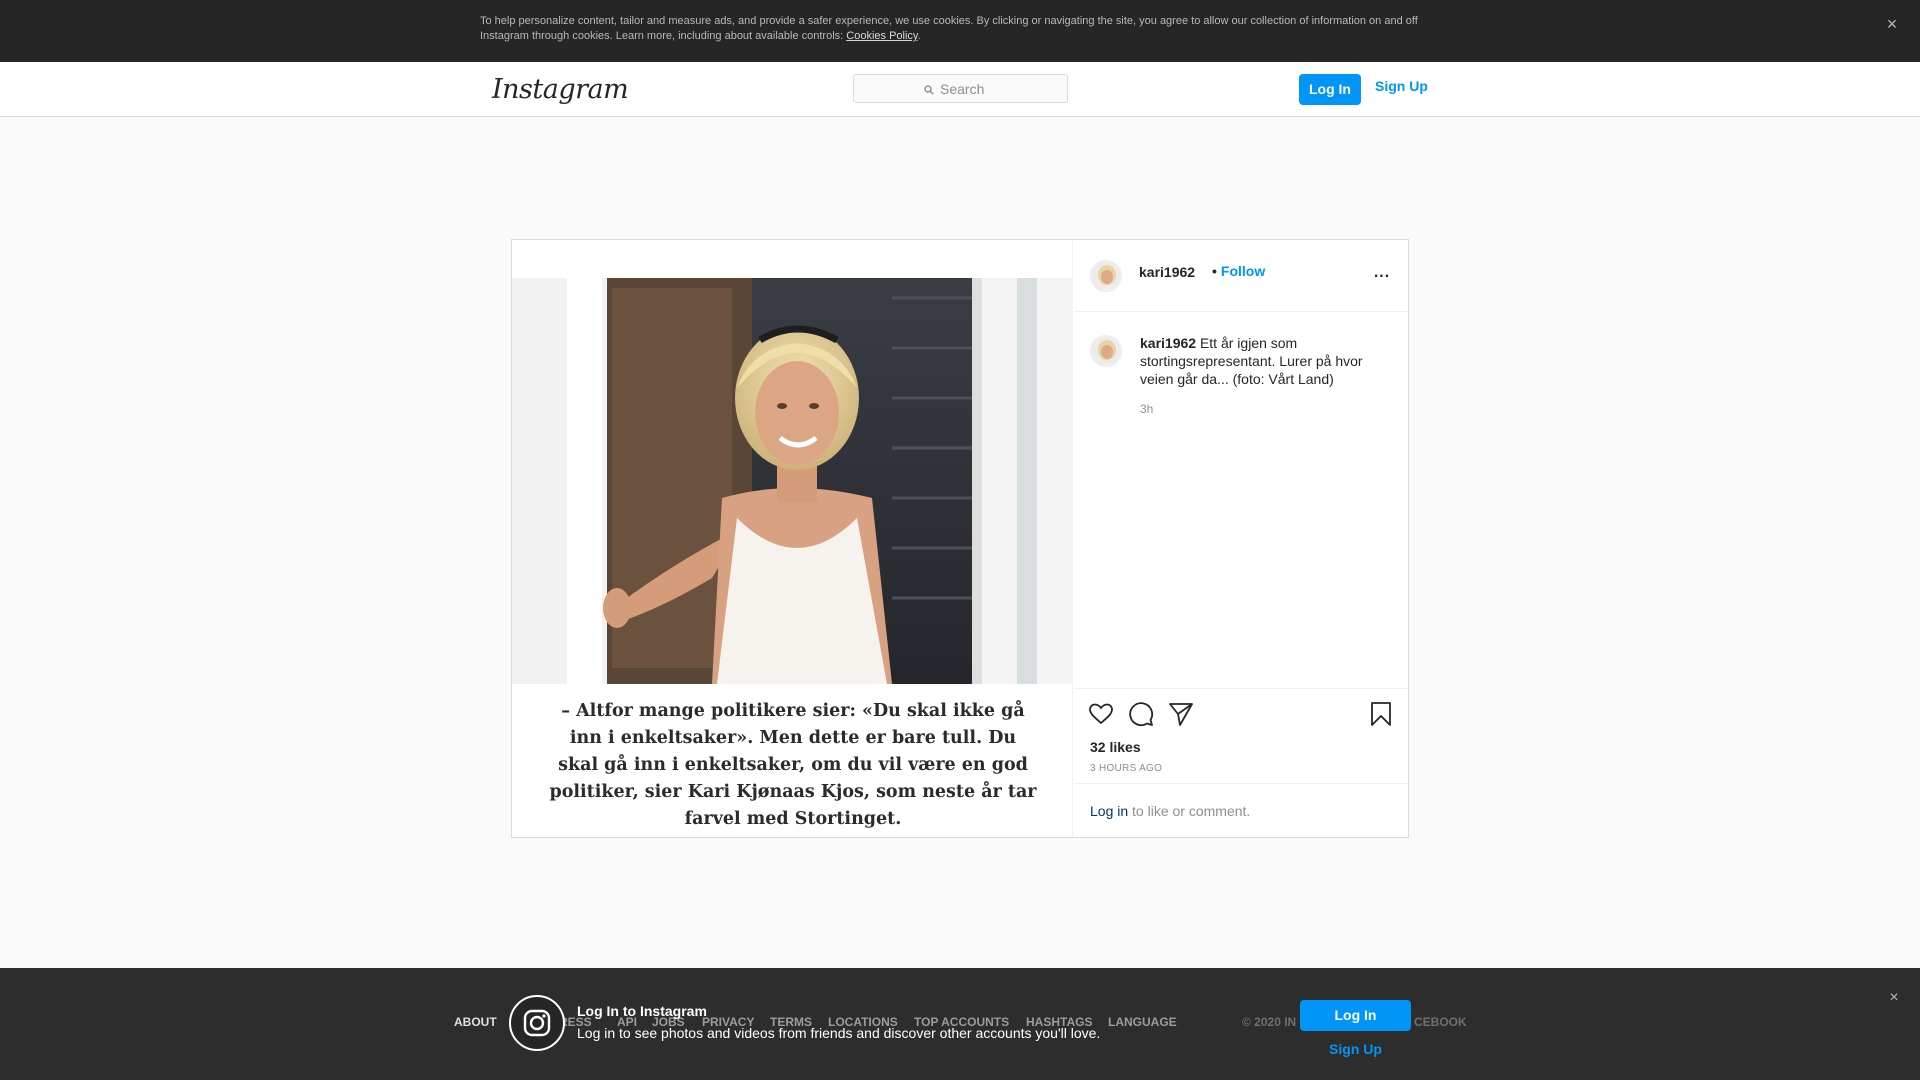 Image resolution: width=1920 pixels, height=1080 pixels. I want to click on caption-avatar-image, so click(1106, 351).